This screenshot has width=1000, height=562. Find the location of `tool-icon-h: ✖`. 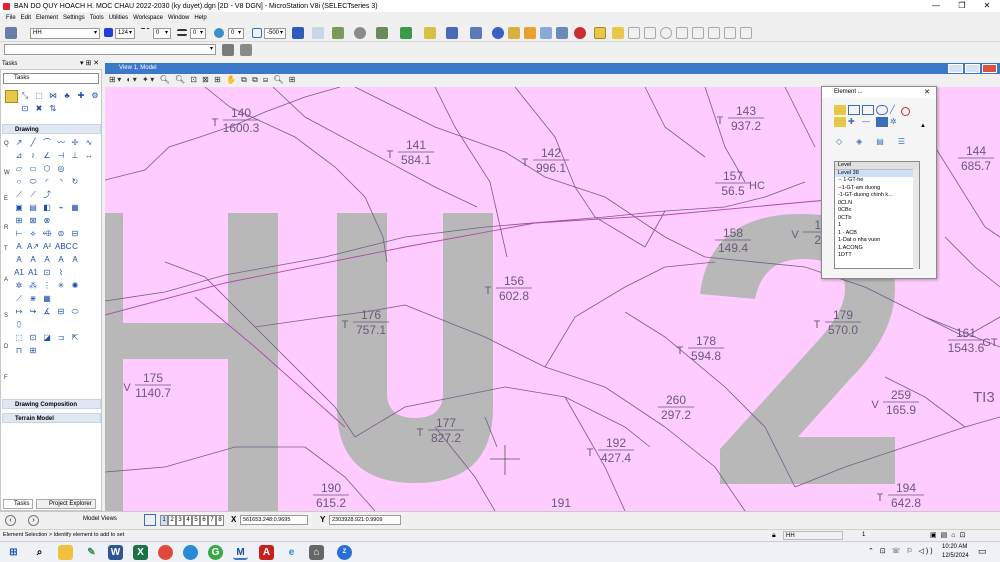

tool-icon-h: ✖ is located at coordinates (39, 108).